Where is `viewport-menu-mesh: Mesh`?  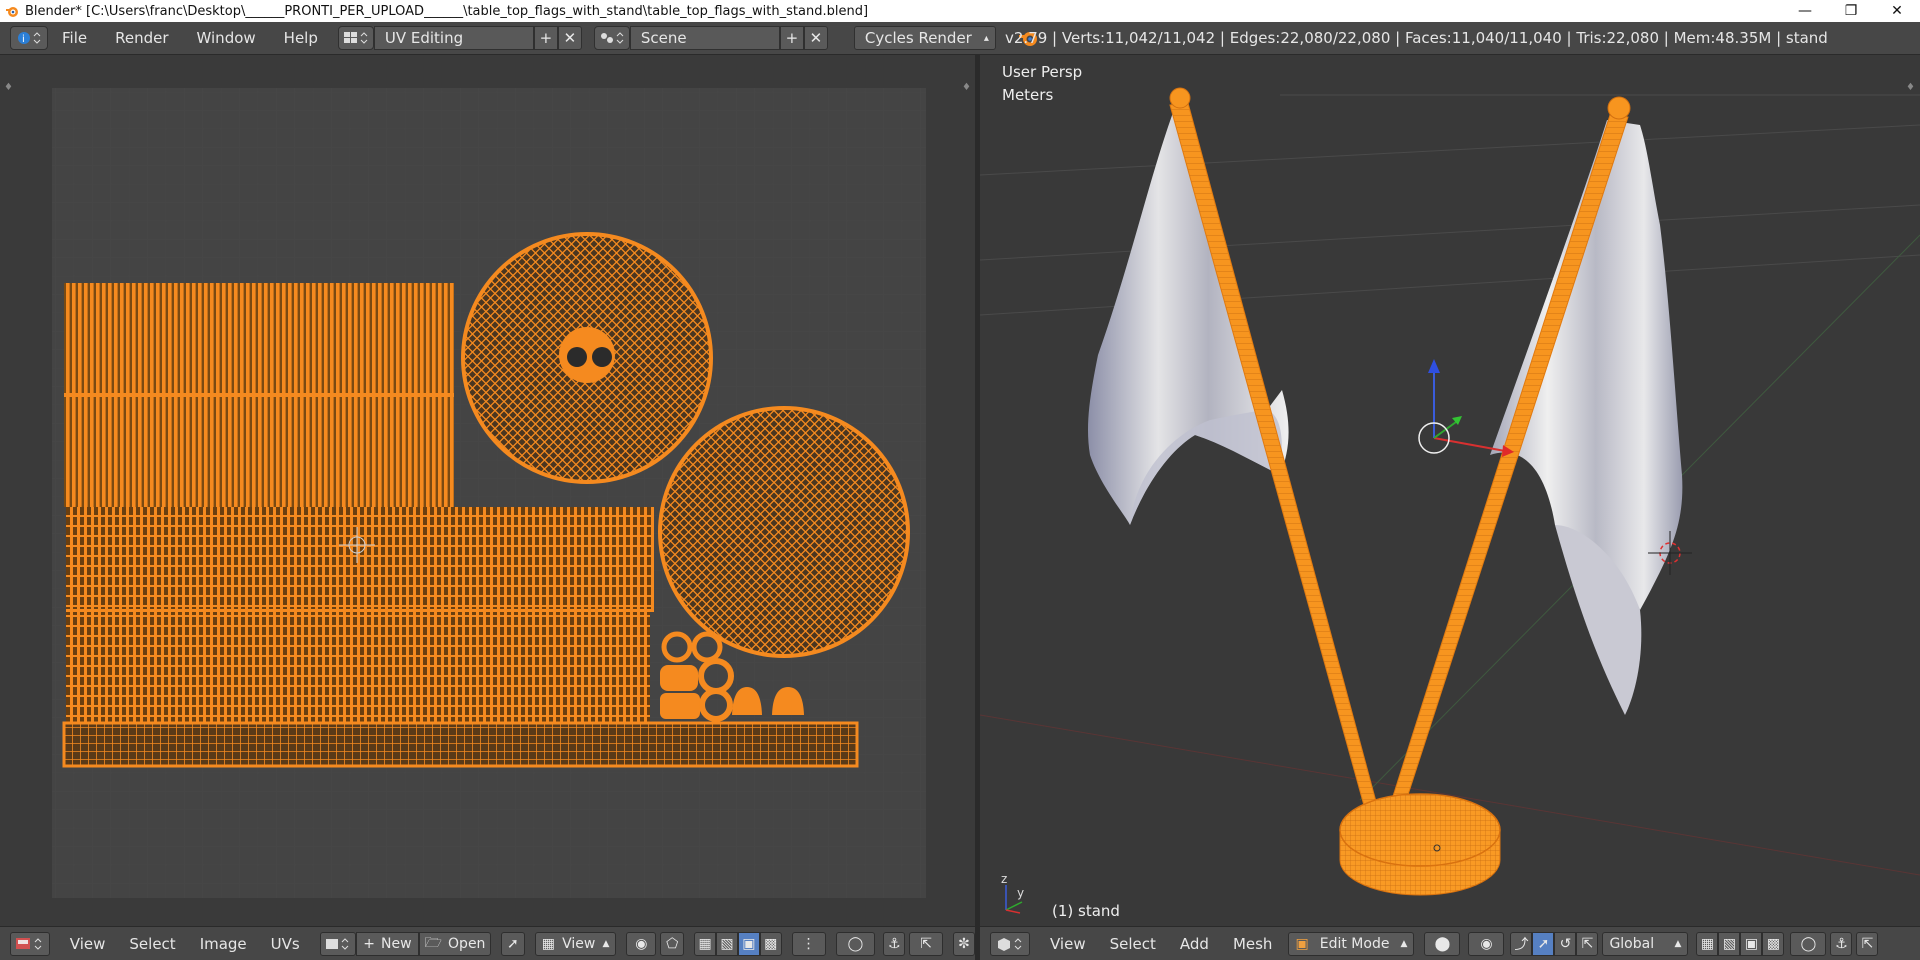 viewport-menu-mesh: Mesh is located at coordinates (1253, 944).